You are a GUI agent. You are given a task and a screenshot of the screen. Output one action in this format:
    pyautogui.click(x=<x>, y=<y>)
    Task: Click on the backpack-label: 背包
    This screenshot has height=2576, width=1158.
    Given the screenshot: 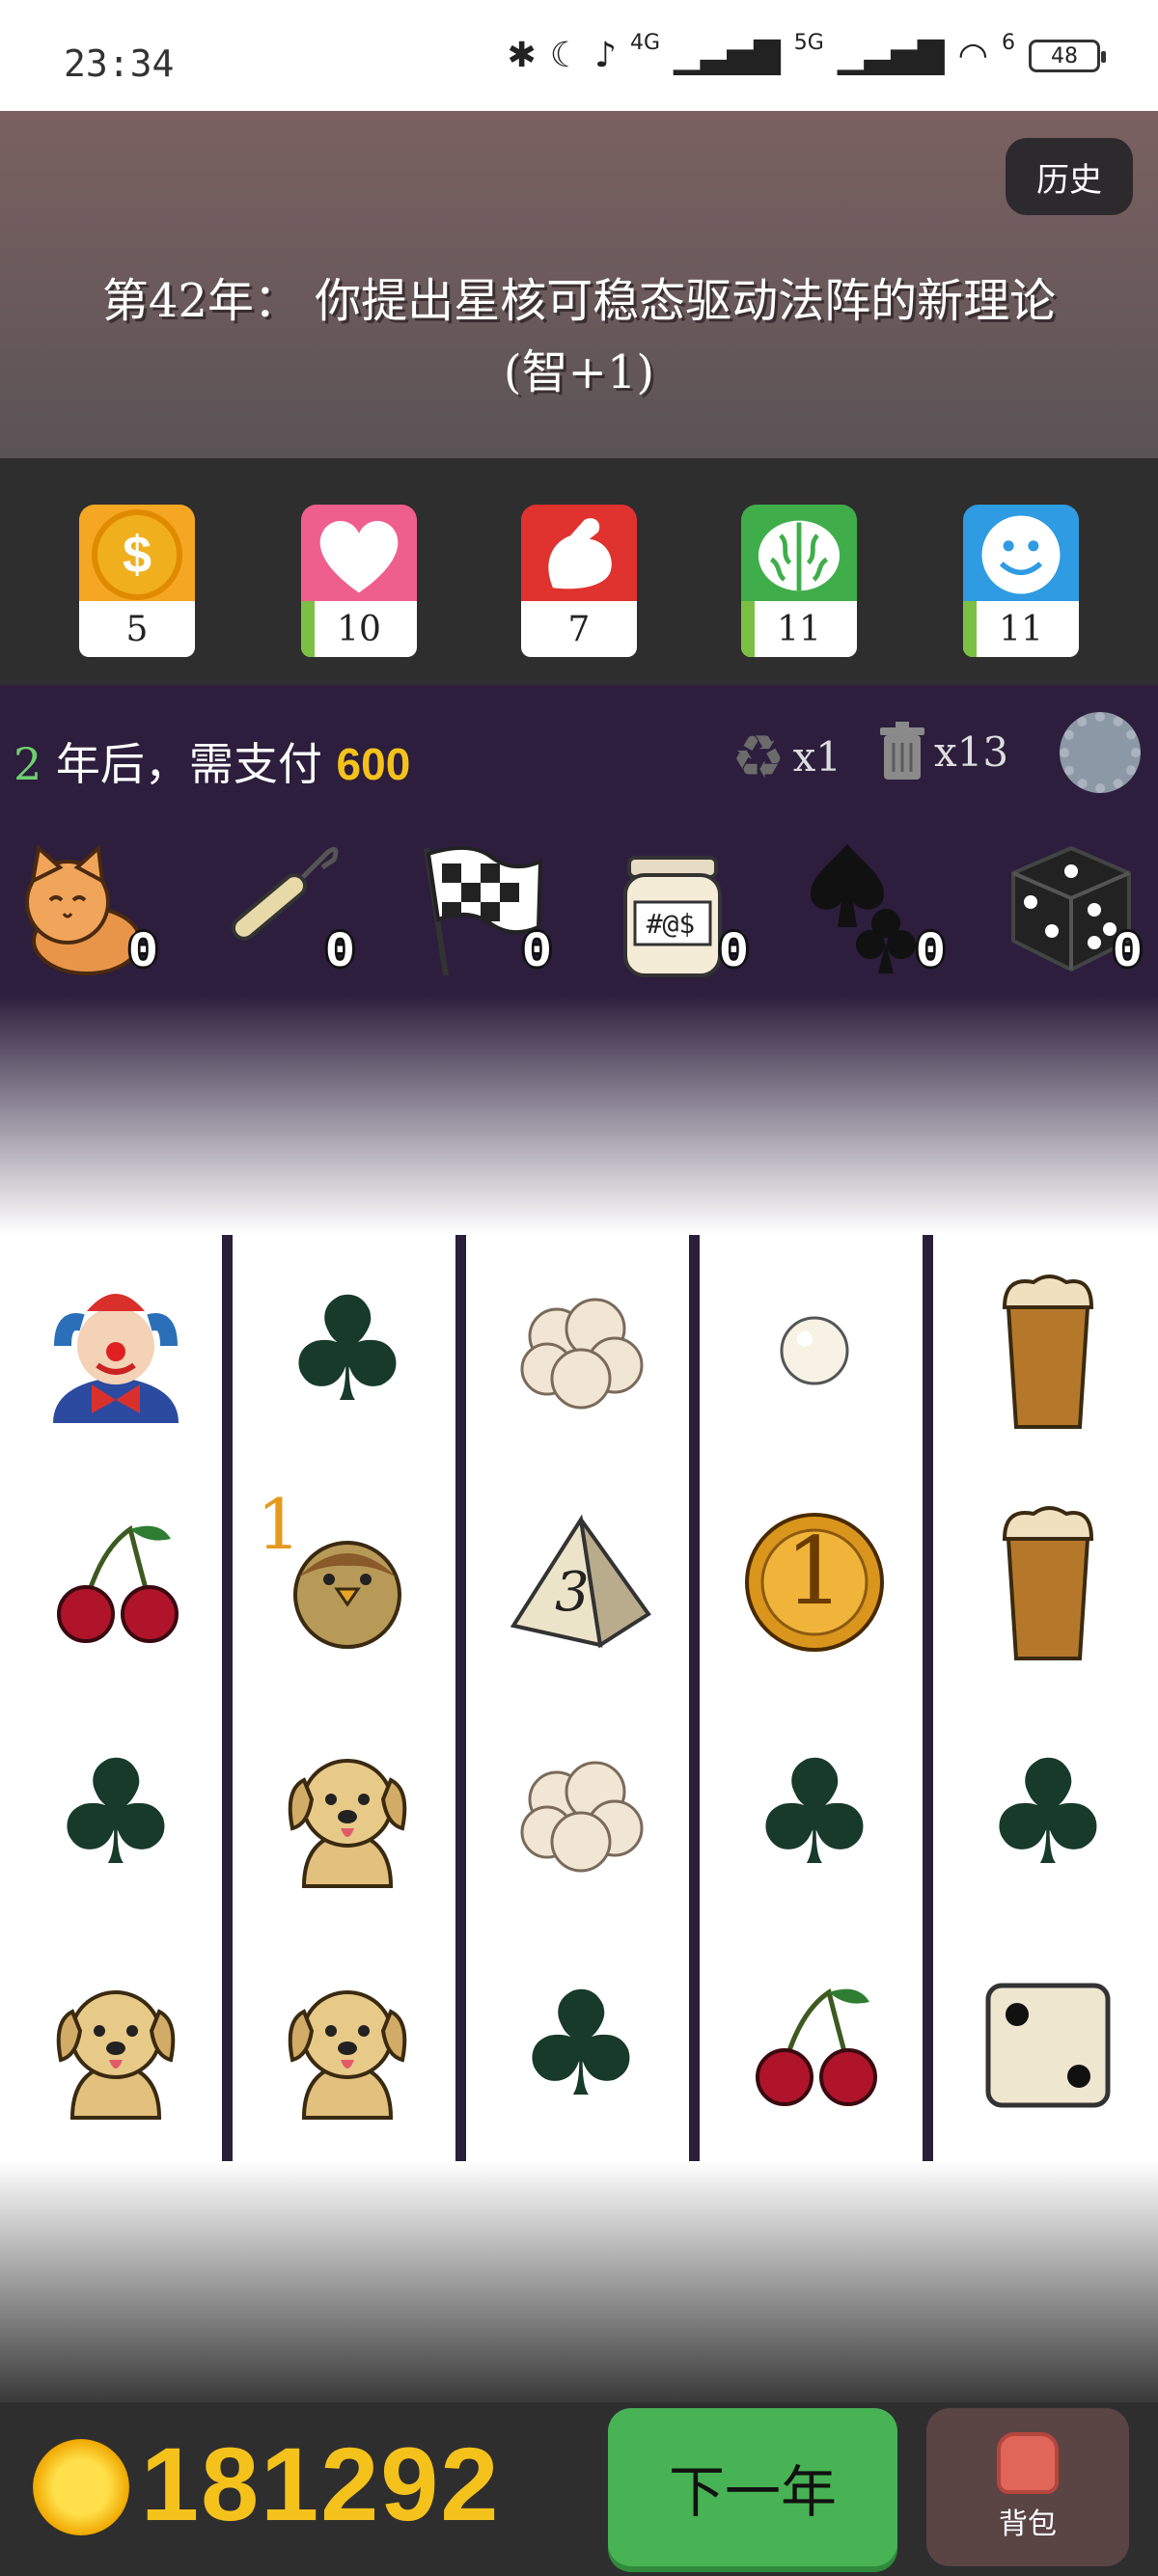 What is the action you would take?
    pyautogui.click(x=1028, y=2524)
    